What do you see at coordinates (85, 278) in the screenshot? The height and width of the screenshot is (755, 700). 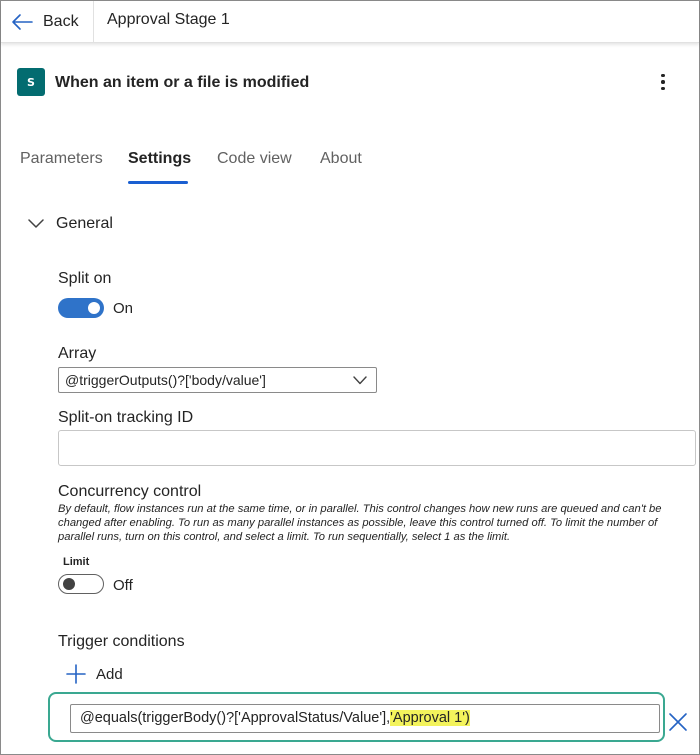 I see `split-on-label: Split on` at bounding box center [85, 278].